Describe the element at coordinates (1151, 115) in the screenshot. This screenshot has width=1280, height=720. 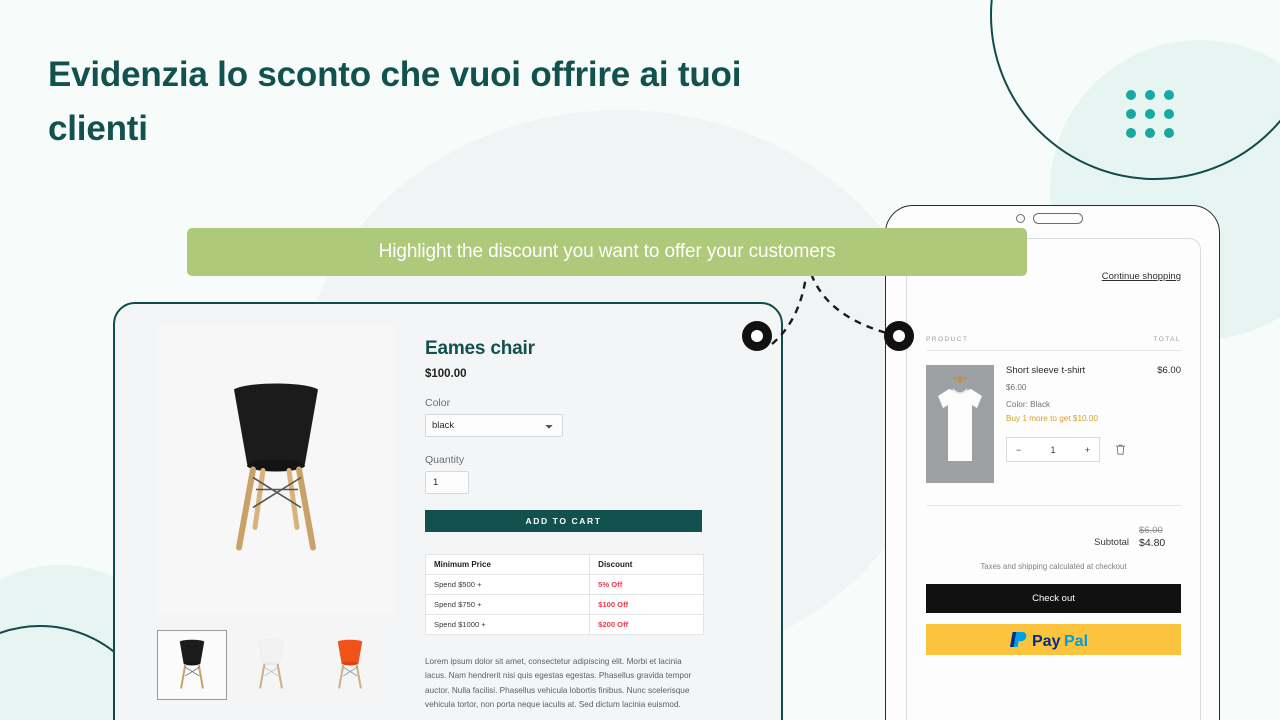
I see `dot-grid-icon` at that location.